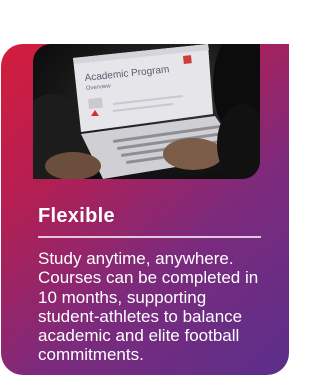 Image resolution: width=320 pixels, height=375 pixels. Describe the element at coordinates (149, 237) in the screenshot. I see `title-divider` at that location.